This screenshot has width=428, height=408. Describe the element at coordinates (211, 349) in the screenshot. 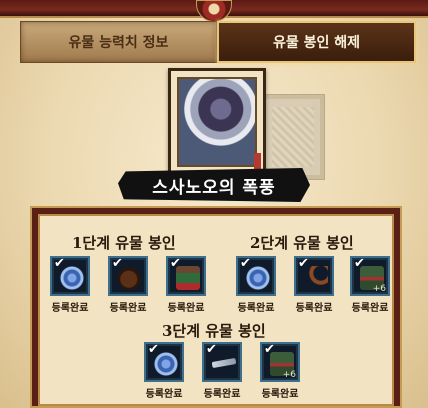

I see `check-icon: ✔` at that location.